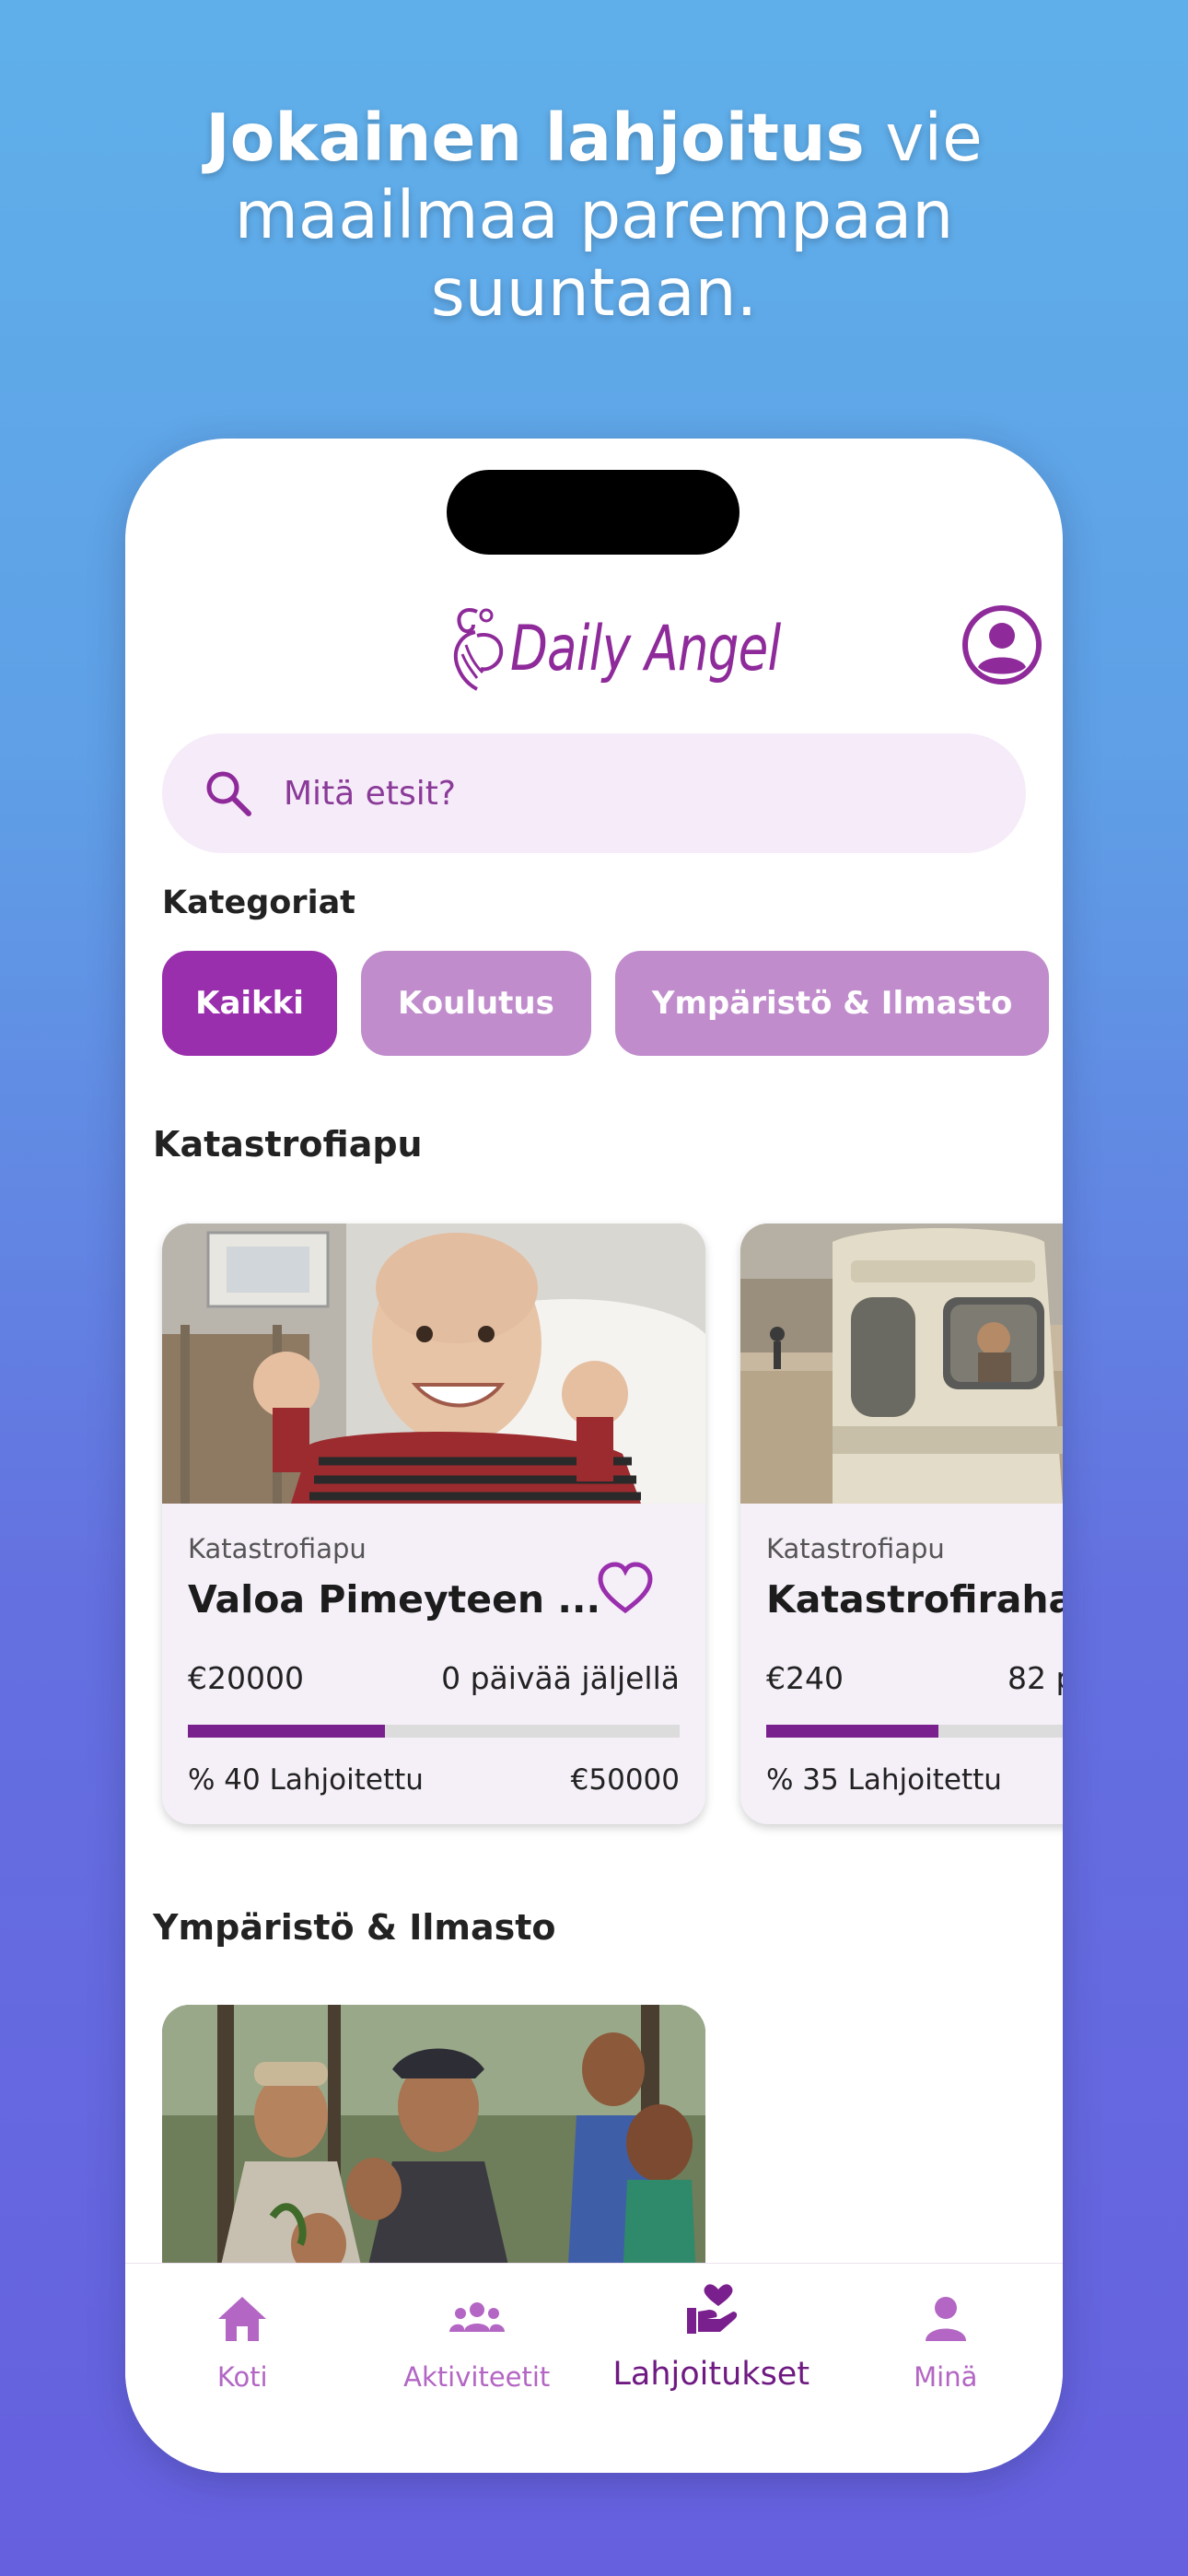 Image resolution: width=1188 pixels, height=2576 pixels. What do you see at coordinates (625, 1589) in the screenshot?
I see `favorite-heart-icon` at bounding box center [625, 1589].